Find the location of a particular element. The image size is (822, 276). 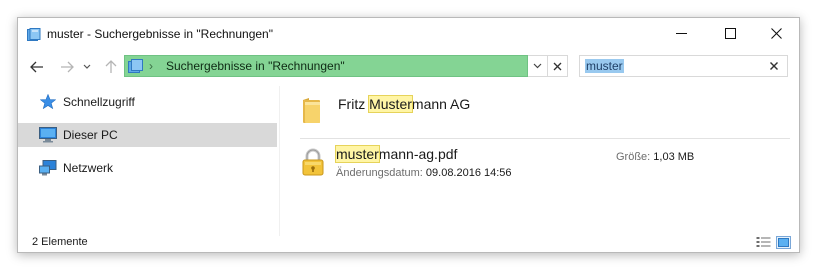

address-dropdown-button is located at coordinates (538, 66).